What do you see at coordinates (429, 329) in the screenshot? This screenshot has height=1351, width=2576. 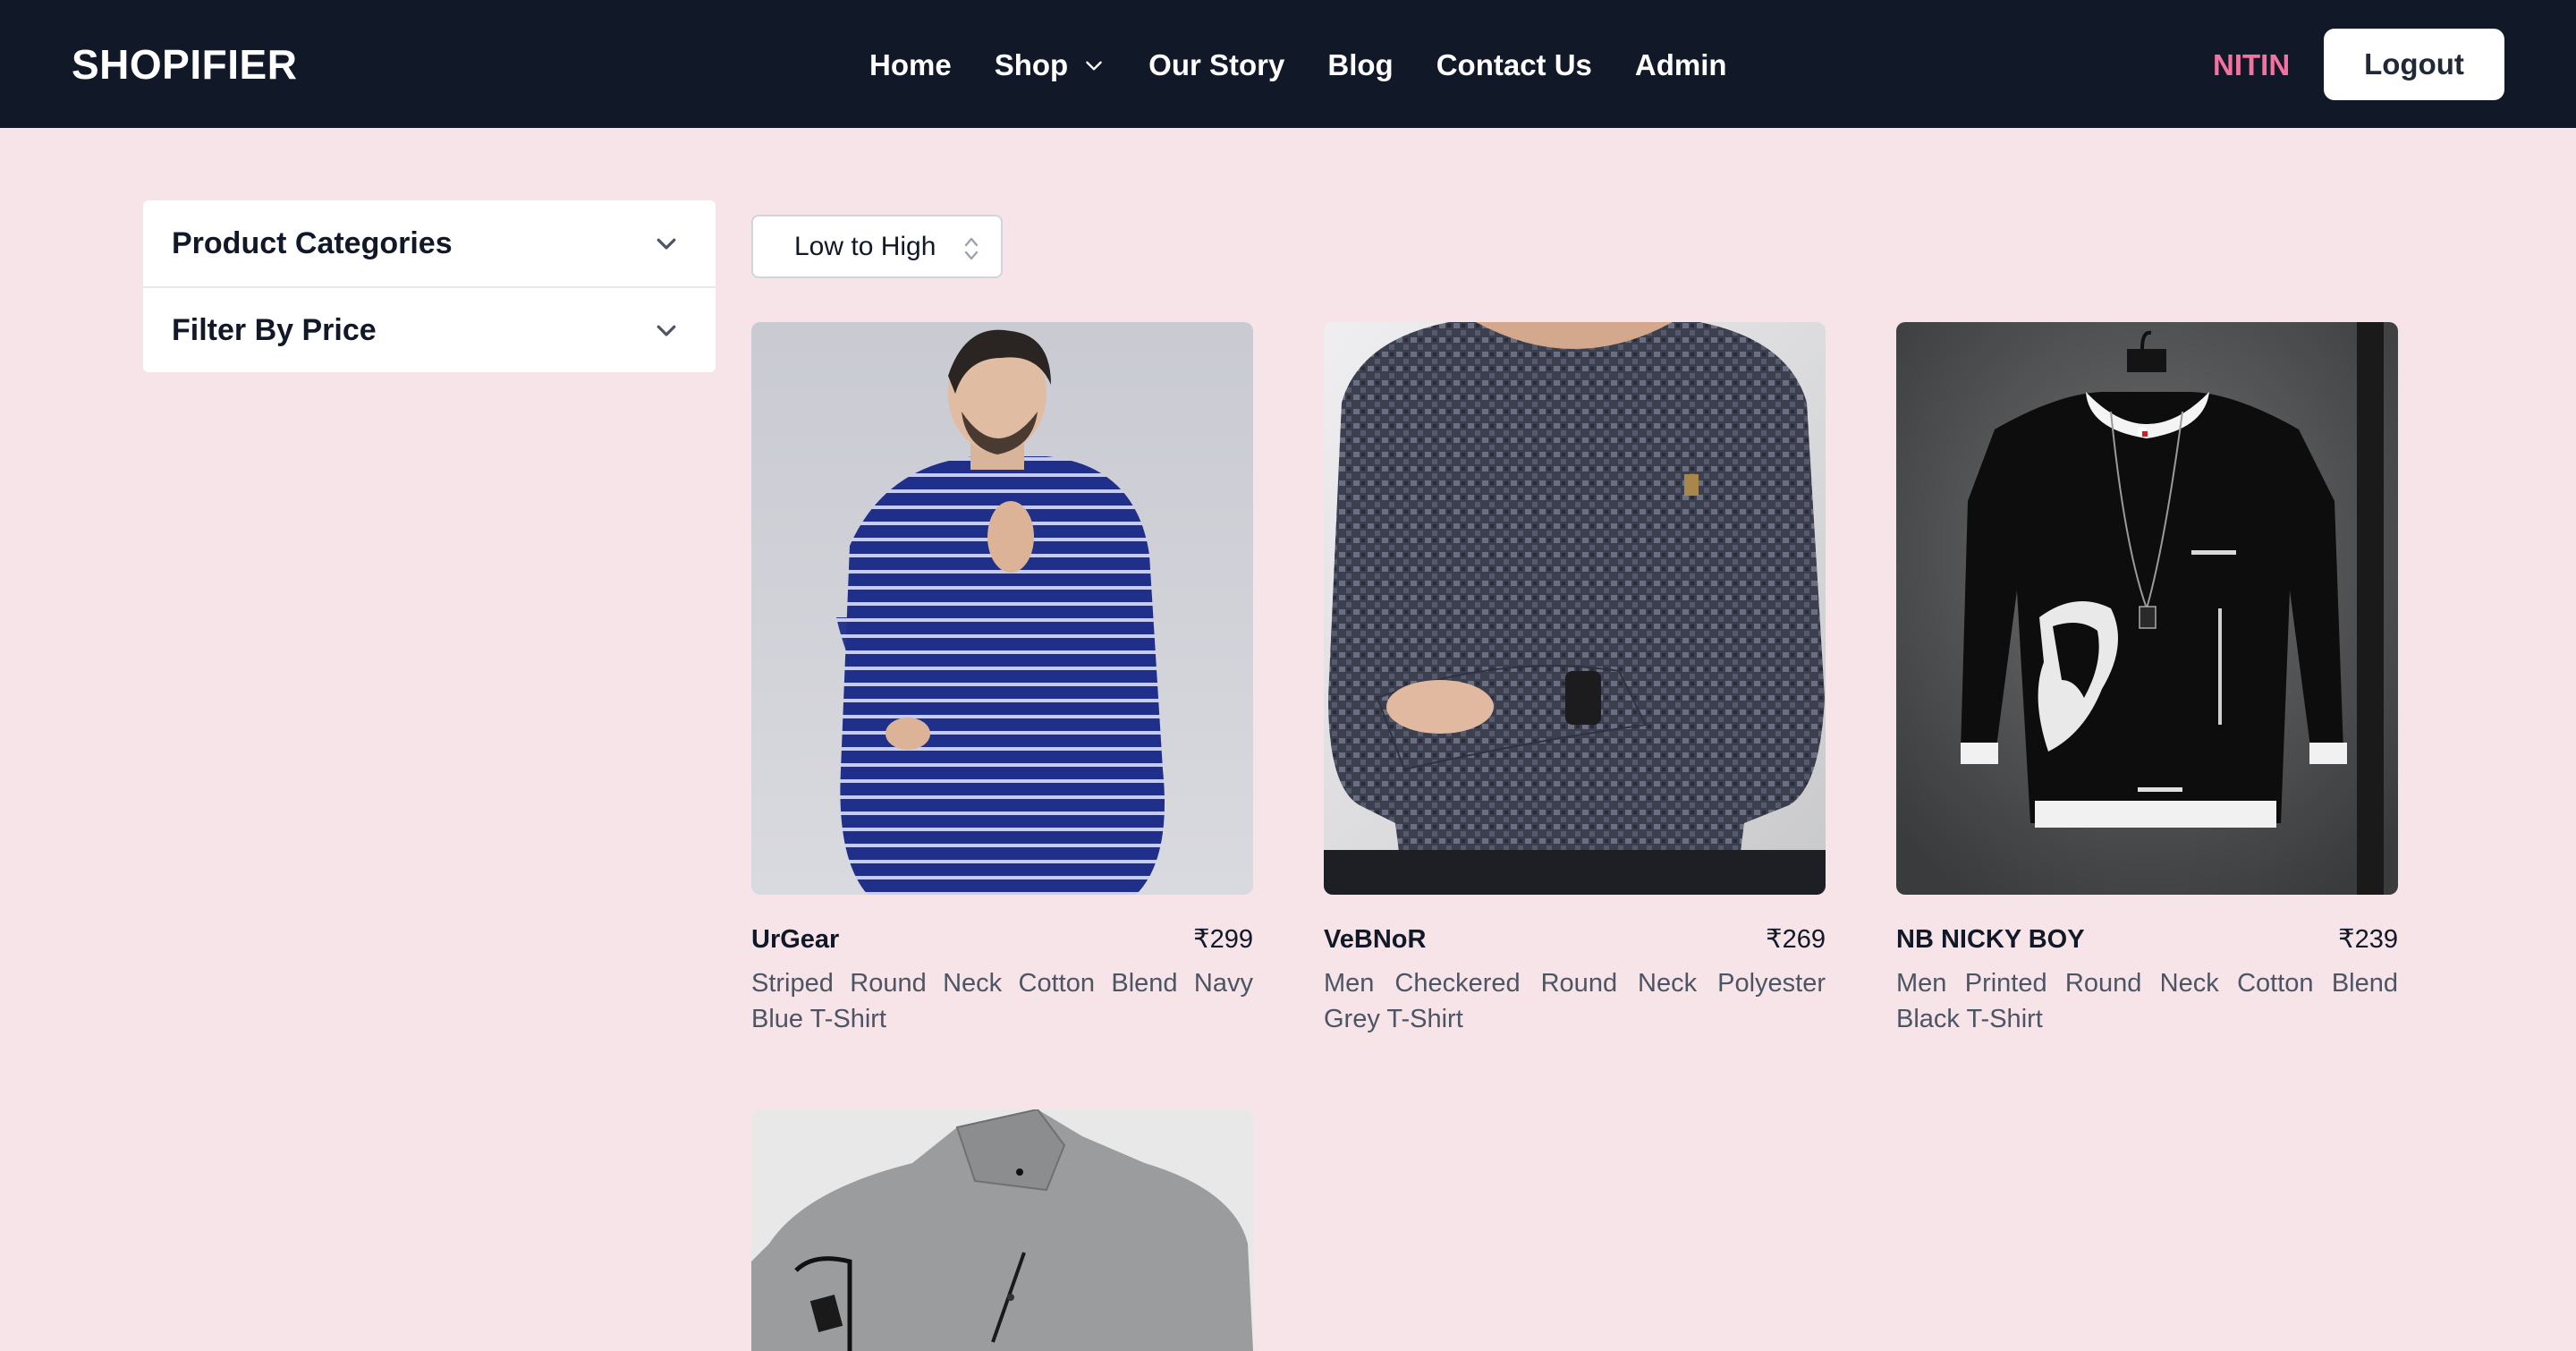 I see `accordion-filter-by-price: Filter By Price` at bounding box center [429, 329].